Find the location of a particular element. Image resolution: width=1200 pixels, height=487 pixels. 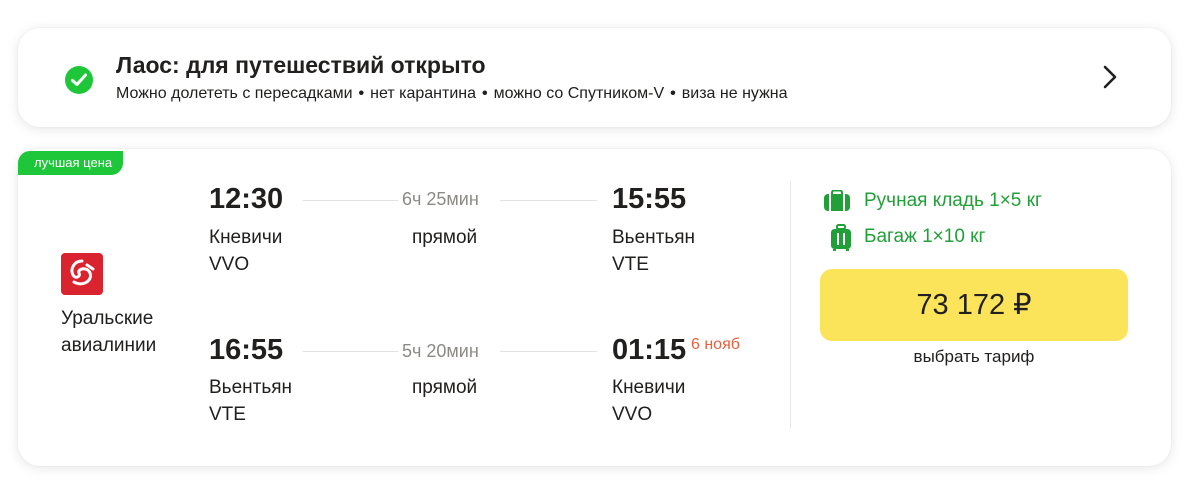

price-button: 73 172 ₽ is located at coordinates (974, 305).